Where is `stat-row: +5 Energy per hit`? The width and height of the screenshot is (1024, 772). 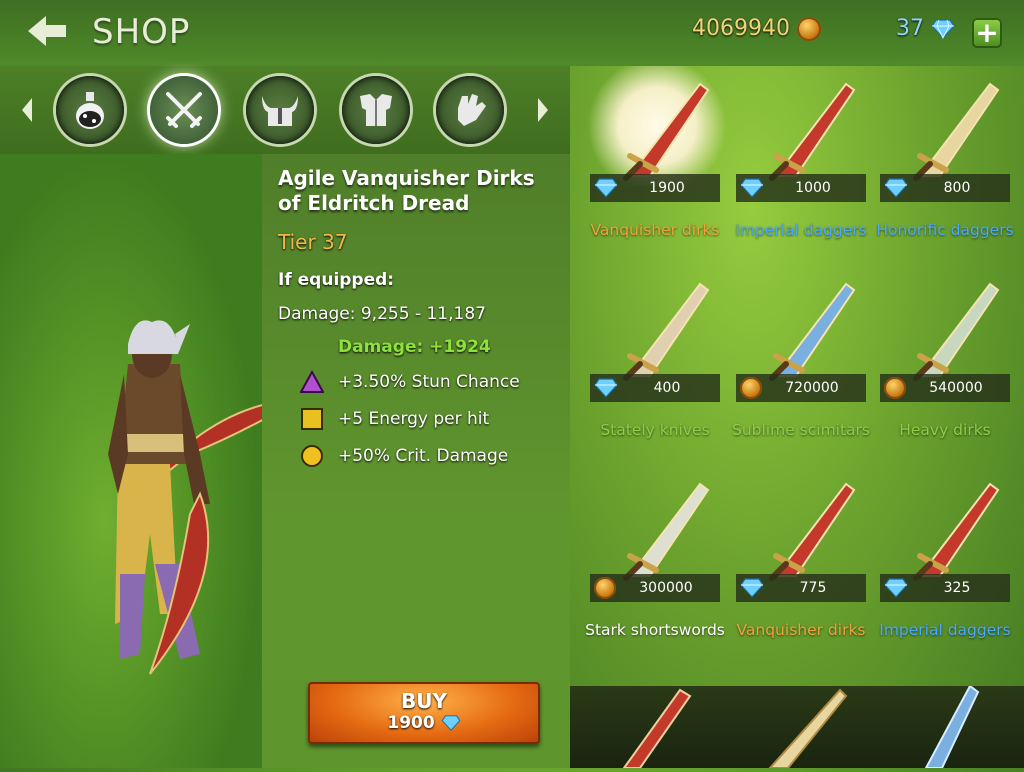 stat-row: +5 Energy per hit is located at coordinates (394, 419).